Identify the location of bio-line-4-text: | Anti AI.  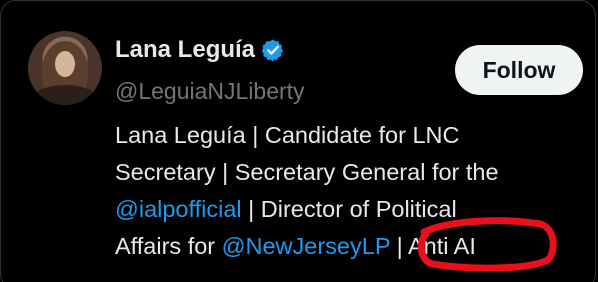
(433, 246).